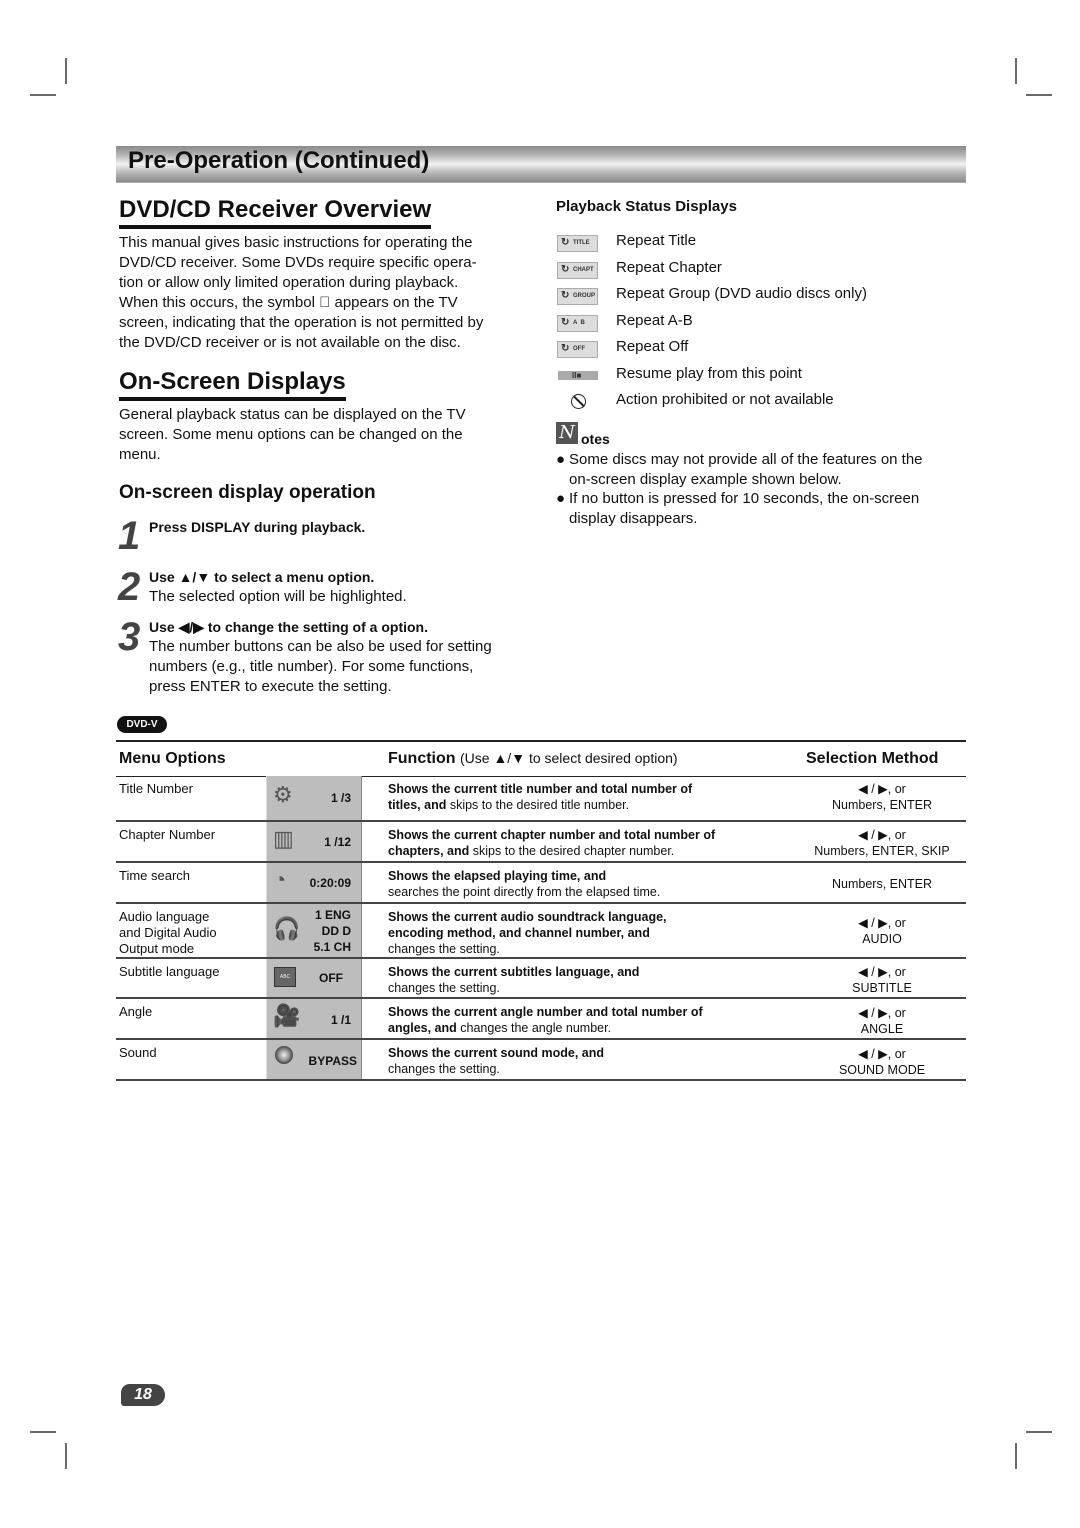 The height and width of the screenshot is (1528, 1080). What do you see at coordinates (332, 1061) in the screenshot?
I see `osd-value: BYPASS` at bounding box center [332, 1061].